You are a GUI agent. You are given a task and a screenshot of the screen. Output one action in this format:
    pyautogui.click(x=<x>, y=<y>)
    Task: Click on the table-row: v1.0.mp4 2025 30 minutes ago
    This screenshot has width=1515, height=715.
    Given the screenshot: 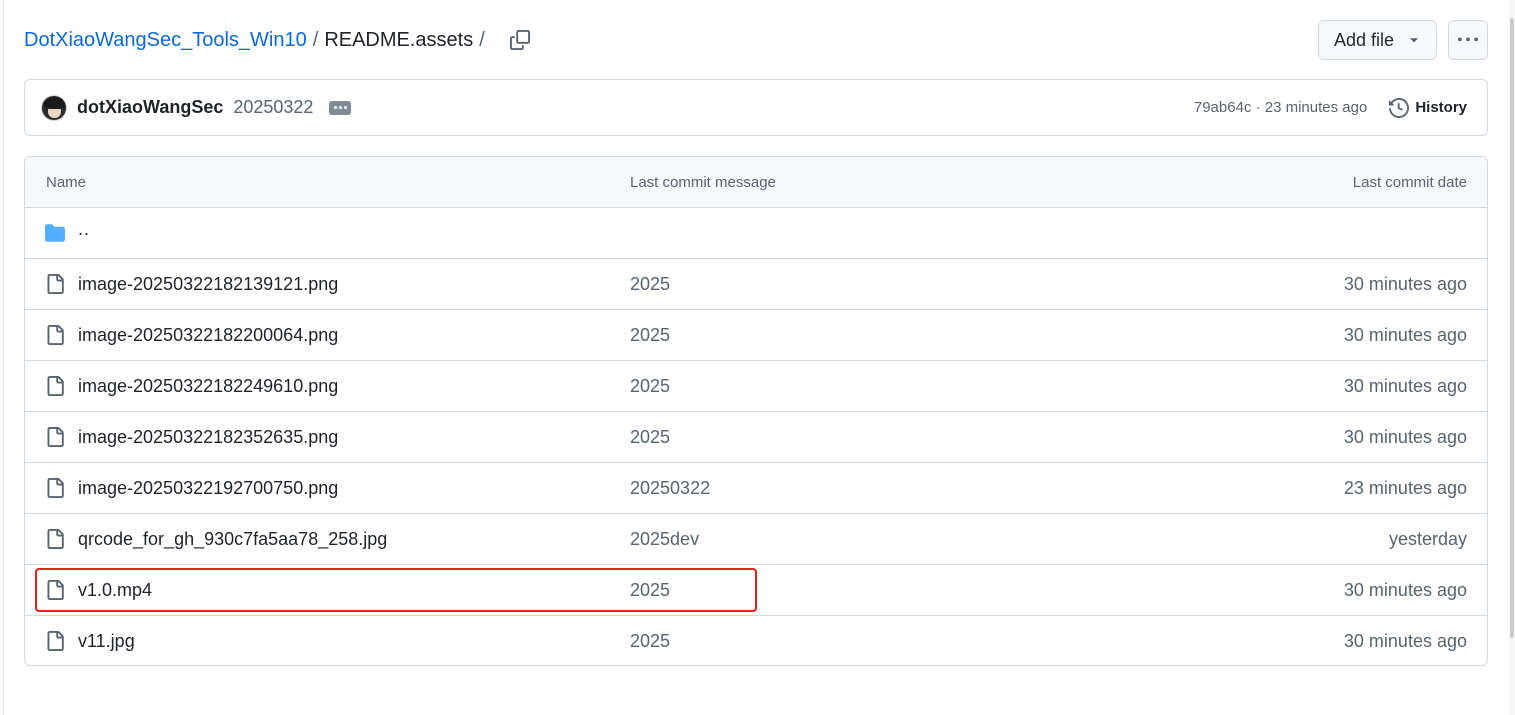 What is the action you would take?
    pyautogui.click(x=756, y=590)
    